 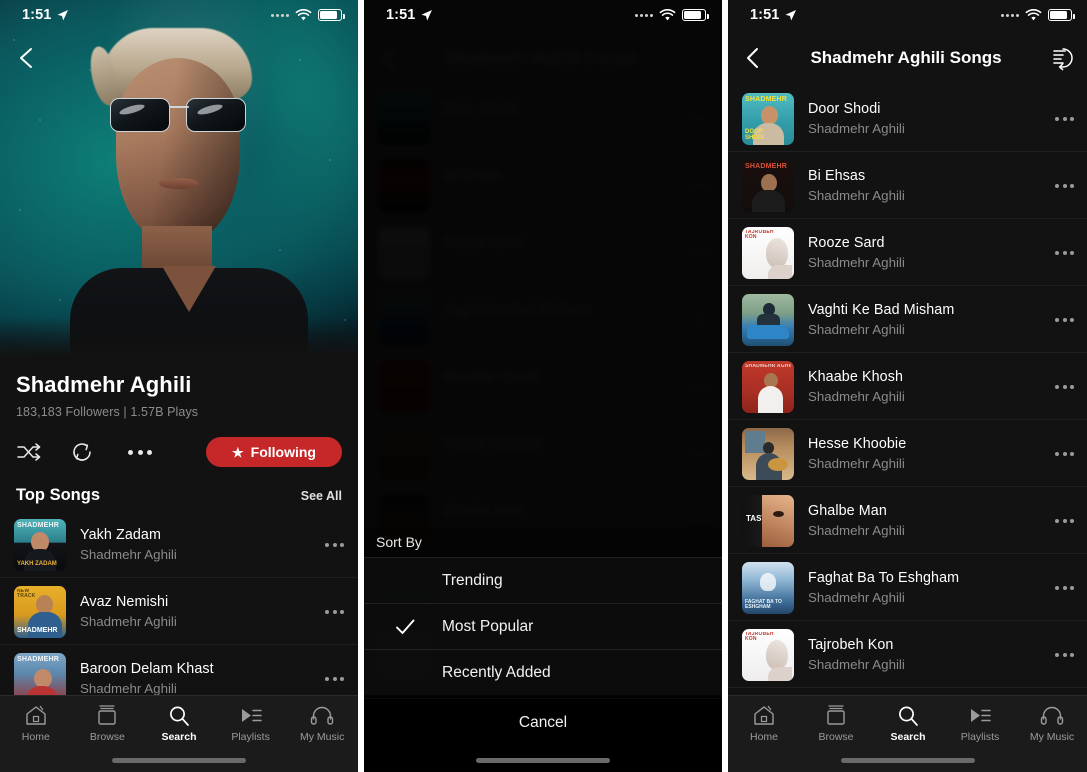 What do you see at coordinates (768, 520) in the screenshot?
I see `album-art: TASVIR` at bounding box center [768, 520].